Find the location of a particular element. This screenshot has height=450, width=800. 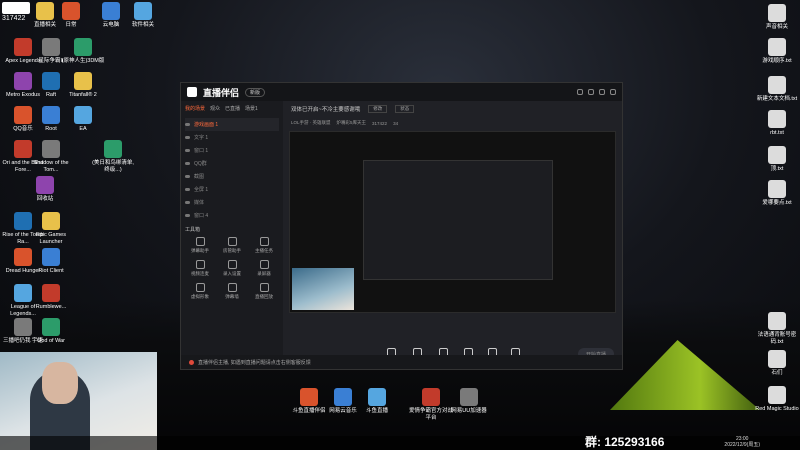

desktop-icon: Titanfall® 2 is located at coordinates (83, 85).